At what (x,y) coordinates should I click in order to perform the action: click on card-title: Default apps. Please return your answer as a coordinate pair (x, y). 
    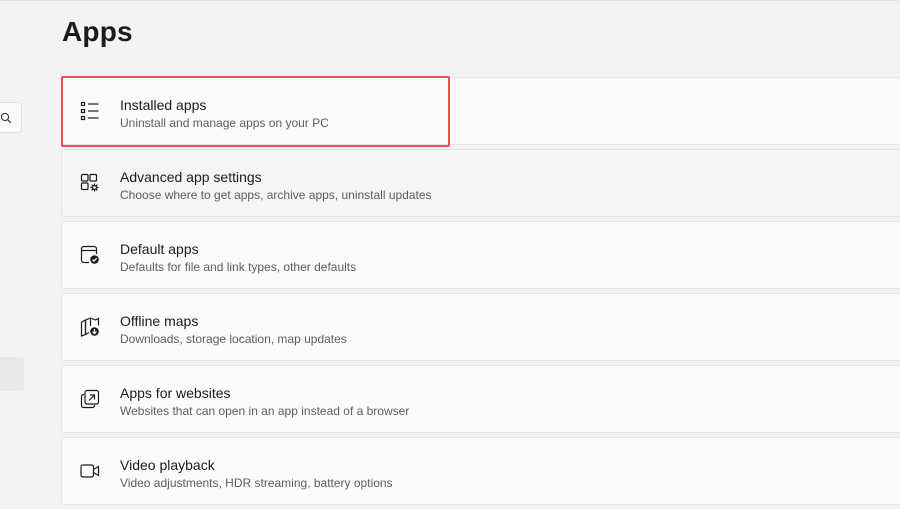
    Looking at the image, I should click on (159, 249).